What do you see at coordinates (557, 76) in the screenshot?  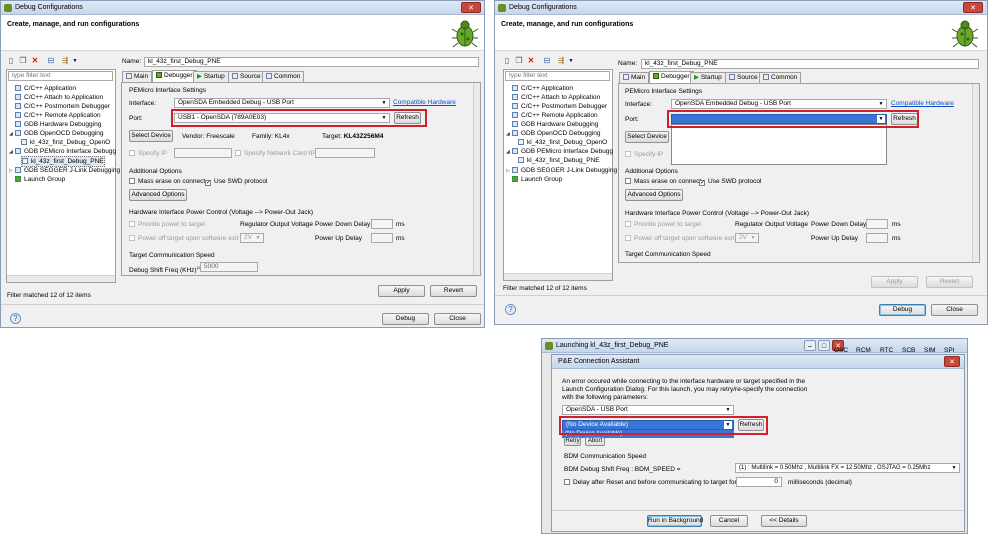 I see `right-filter-input: type filter text` at bounding box center [557, 76].